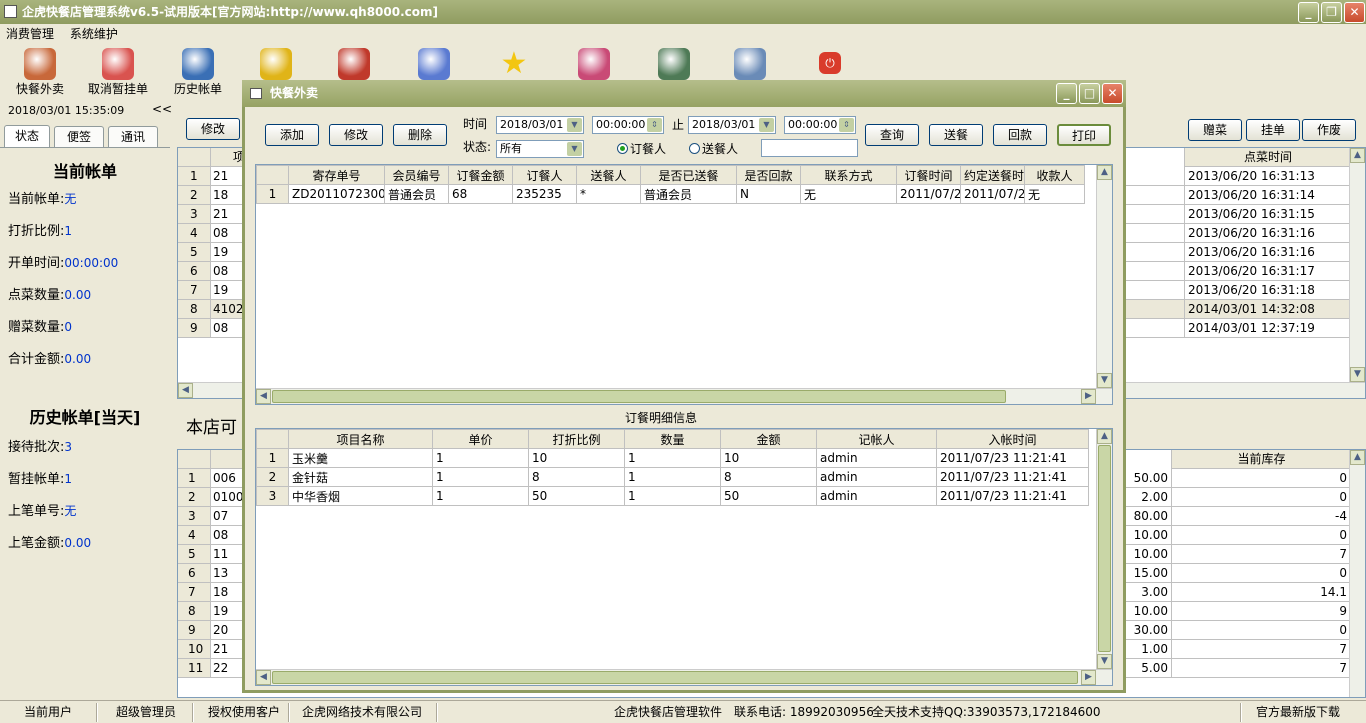 The width and height of the screenshot is (1366, 723). What do you see at coordinates (672, 439) in the screenshot?
I see `column-header: 数量` at bounding box center [672, 439].